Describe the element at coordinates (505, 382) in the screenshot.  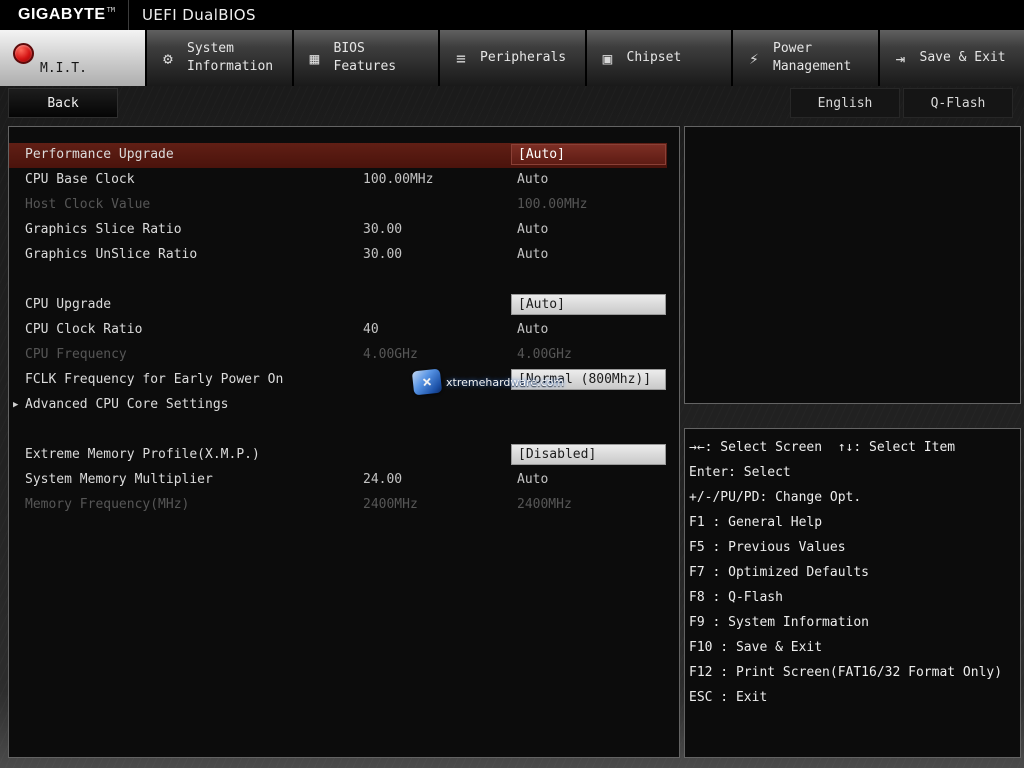
I see `watermark-text: xtremehardware.com` at that location.